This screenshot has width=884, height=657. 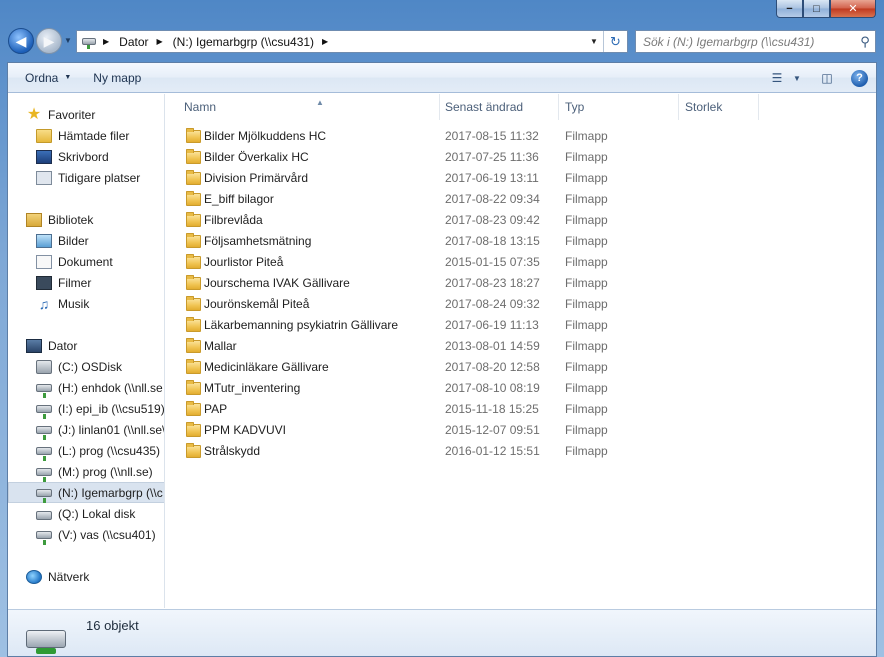 I want to click on column-header-type: Typ, so click(x=619, y=107).